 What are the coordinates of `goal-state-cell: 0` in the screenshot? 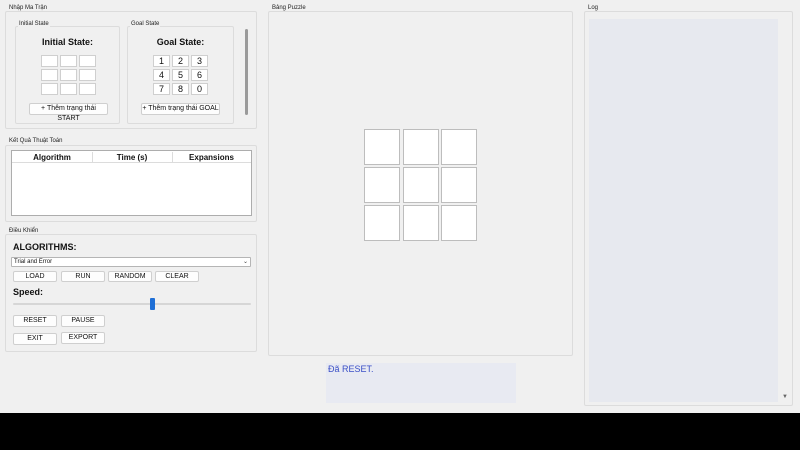 It's located at (199, 89).